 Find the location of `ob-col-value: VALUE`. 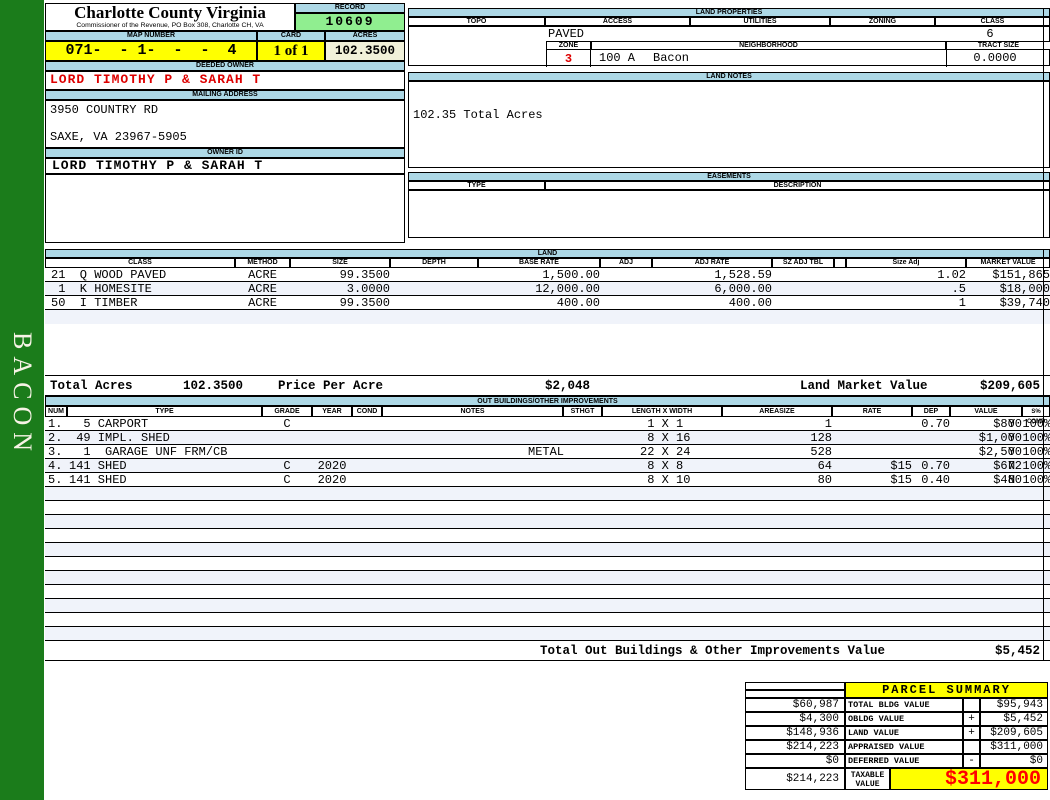

ob-col-value: VALUE is located at coordinates (986, 411).